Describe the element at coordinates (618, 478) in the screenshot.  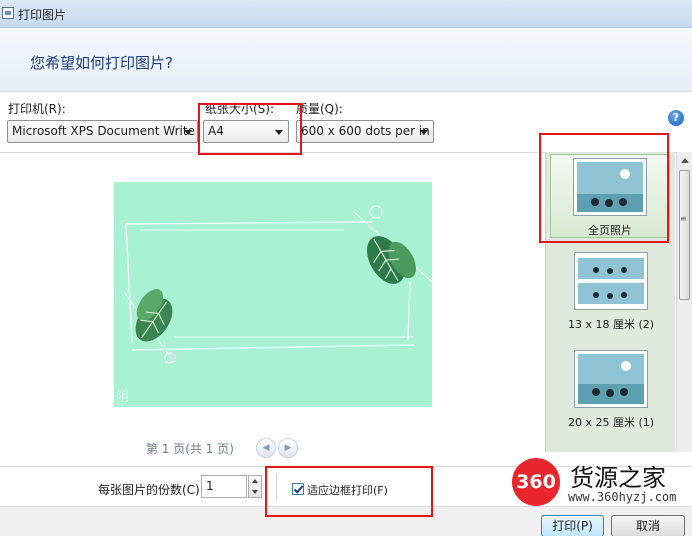
I see `watermark-name: 货源之家` at that location.